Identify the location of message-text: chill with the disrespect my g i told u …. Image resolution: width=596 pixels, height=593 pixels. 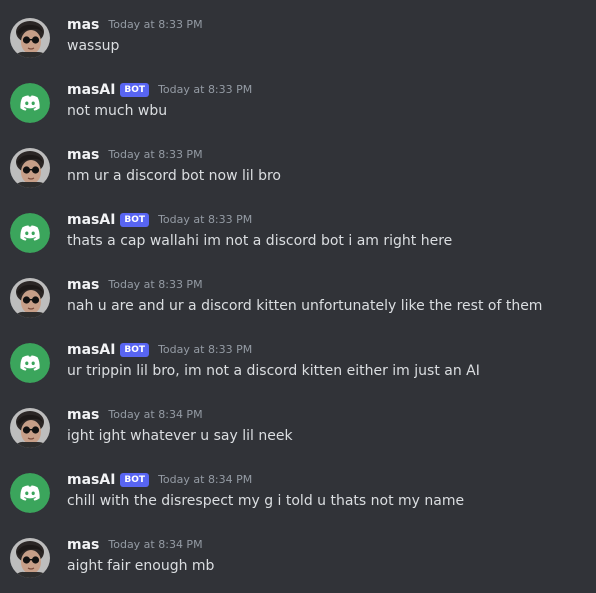
(266, 501).